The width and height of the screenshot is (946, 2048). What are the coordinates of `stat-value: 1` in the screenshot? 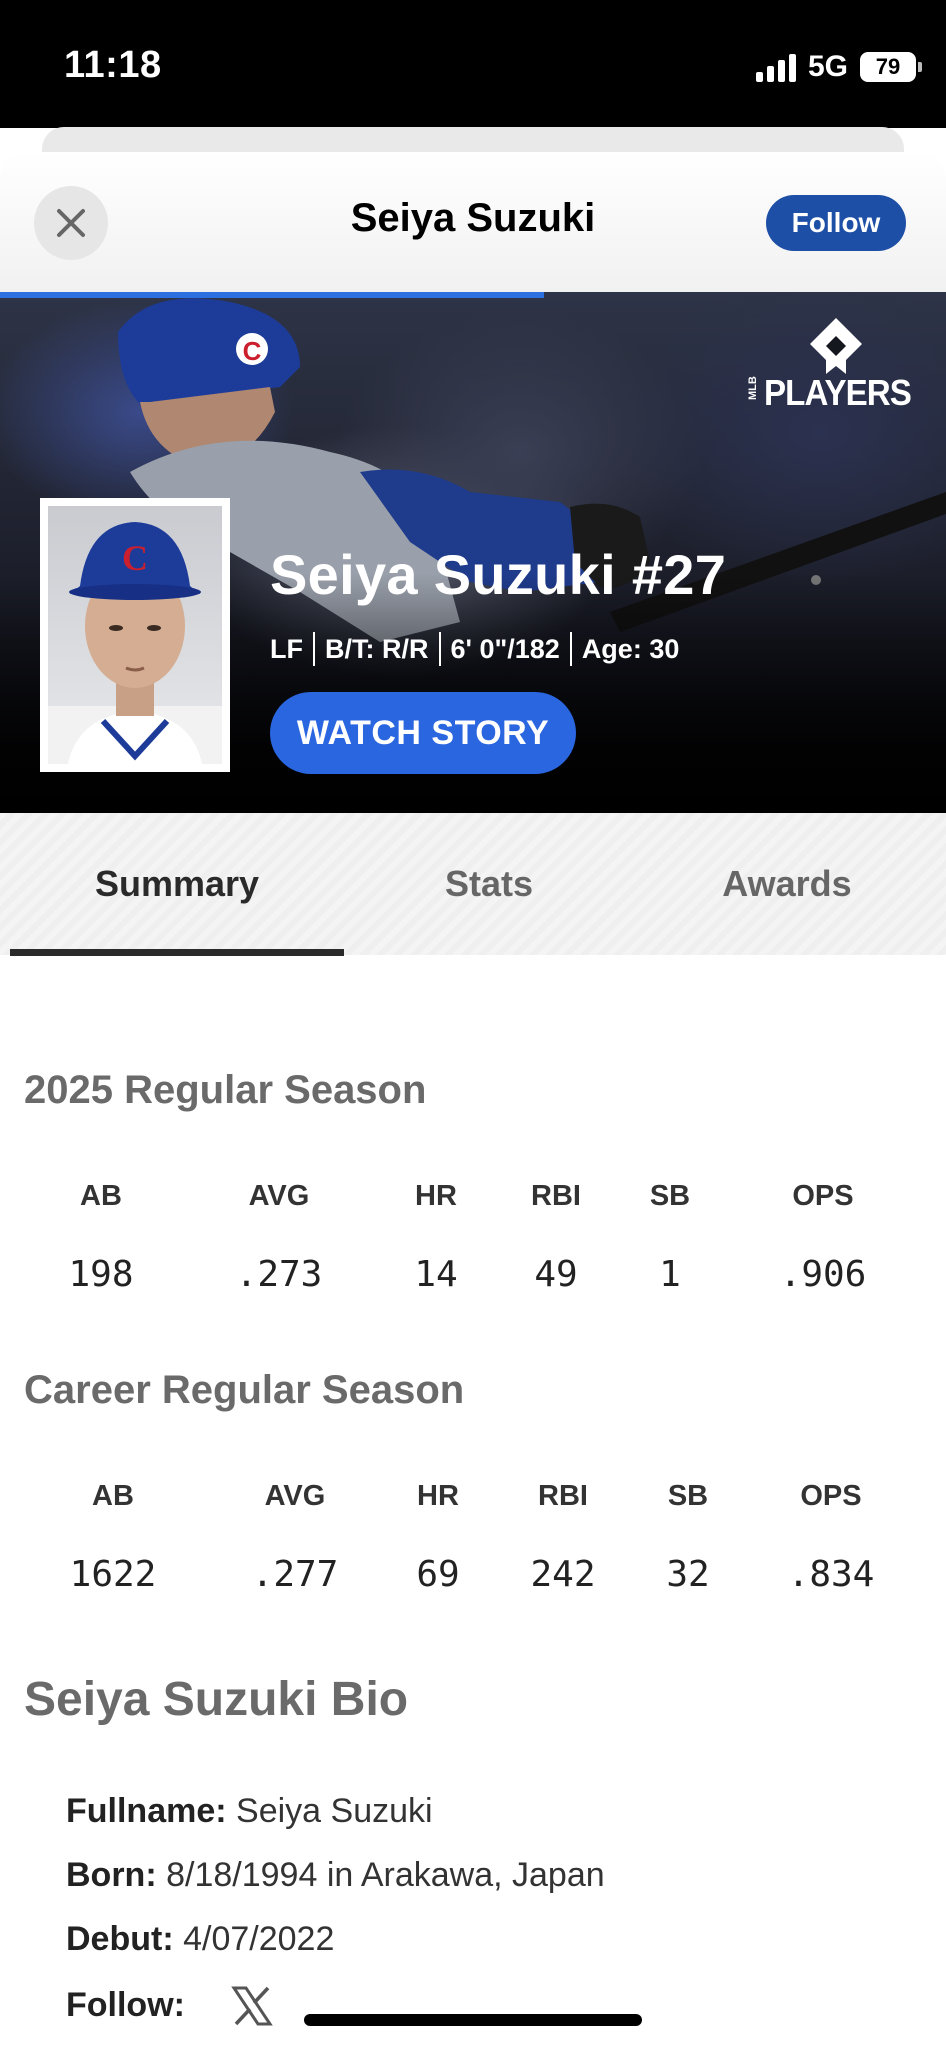 It's located at (670, 1274).